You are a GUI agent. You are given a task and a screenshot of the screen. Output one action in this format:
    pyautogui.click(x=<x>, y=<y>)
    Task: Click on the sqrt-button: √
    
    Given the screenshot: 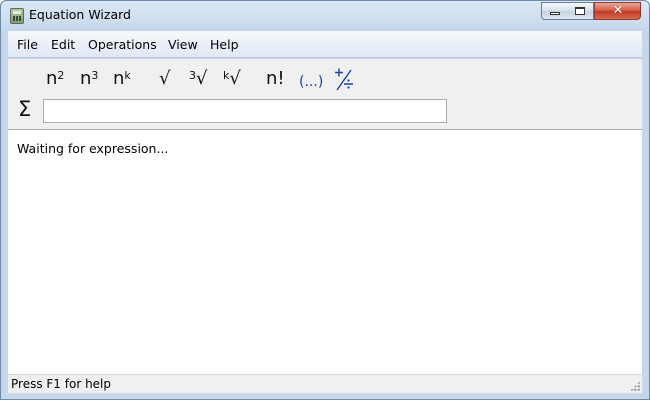 What is the action you would take?
    pyautogui.click(x=164, y=81)
    